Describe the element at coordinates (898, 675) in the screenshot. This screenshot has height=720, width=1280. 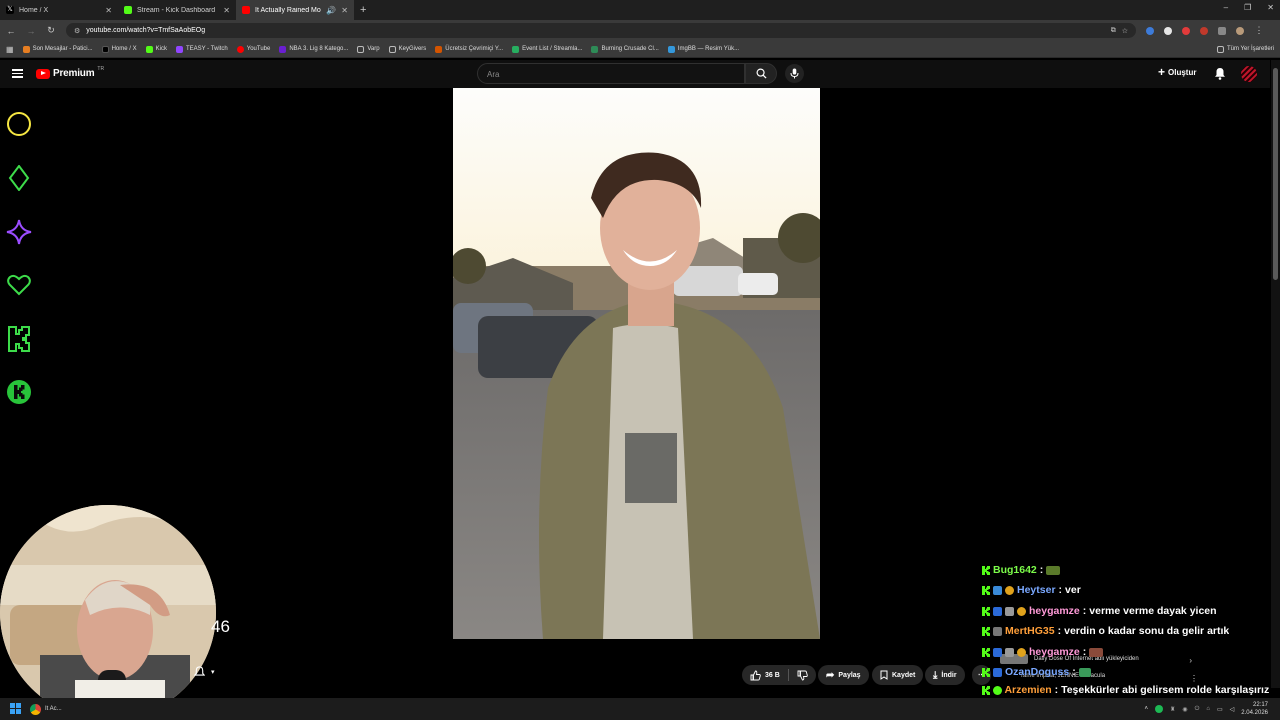
I see `save-button: Kaydet` at that location.